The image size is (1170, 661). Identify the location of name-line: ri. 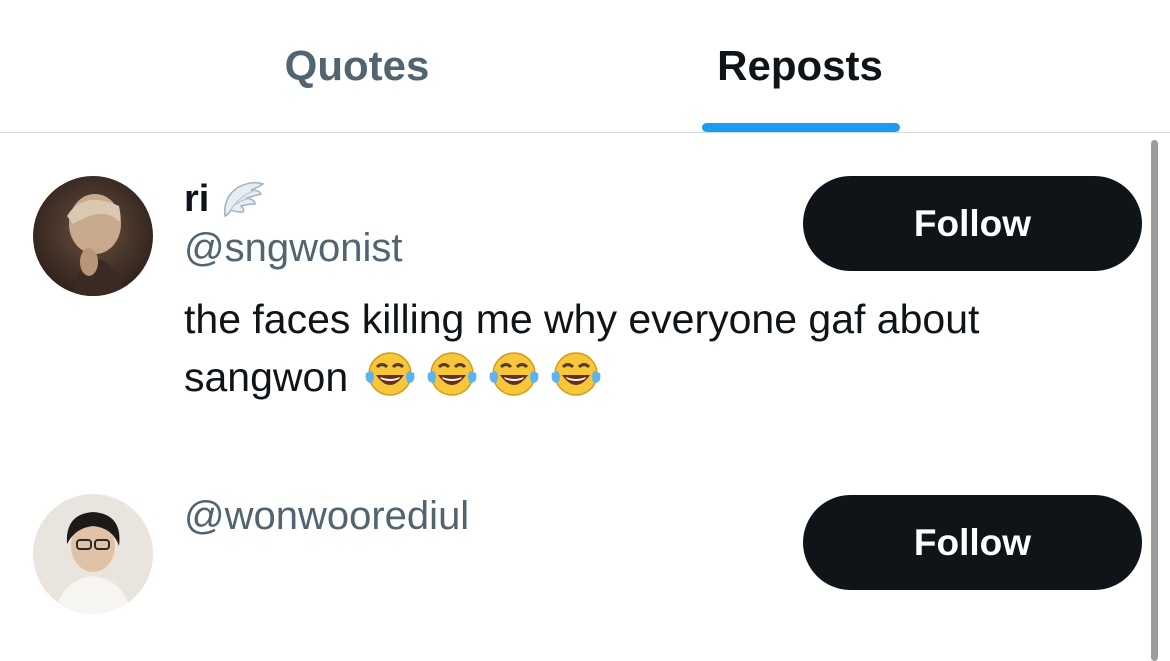
(225, 199).